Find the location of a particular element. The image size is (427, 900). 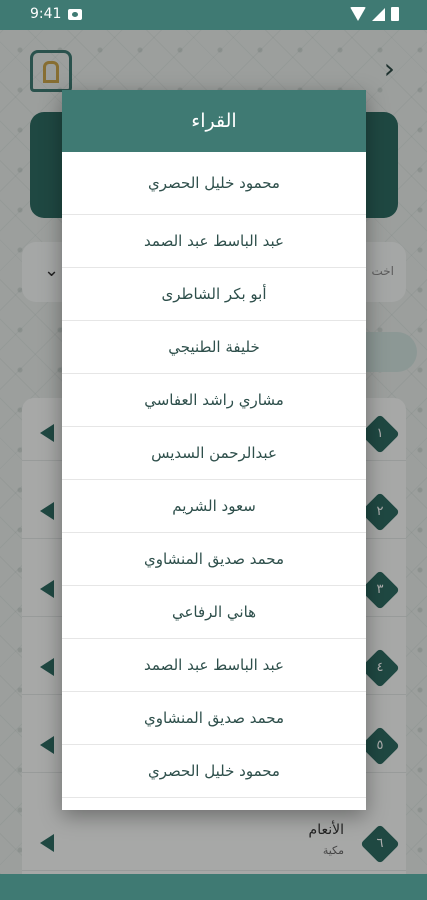

status-bar: 9:41 is located at coordinates (213, 15).